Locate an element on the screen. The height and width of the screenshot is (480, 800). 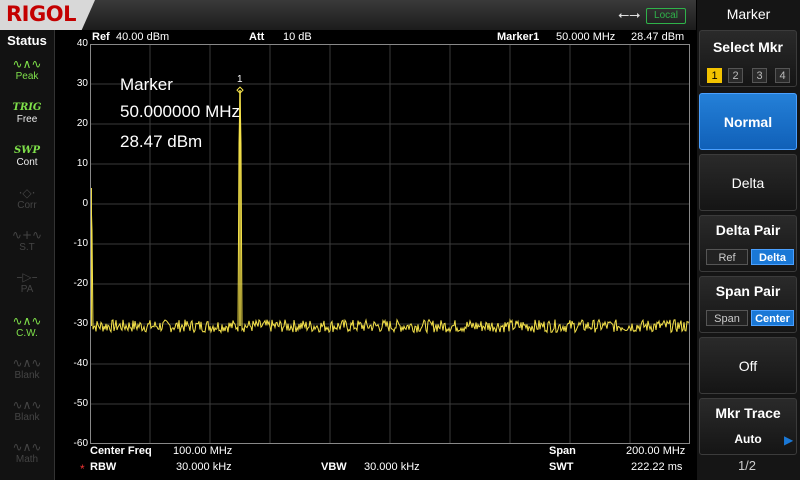
att-value: 10 dB is located at coordinates (297, 37).